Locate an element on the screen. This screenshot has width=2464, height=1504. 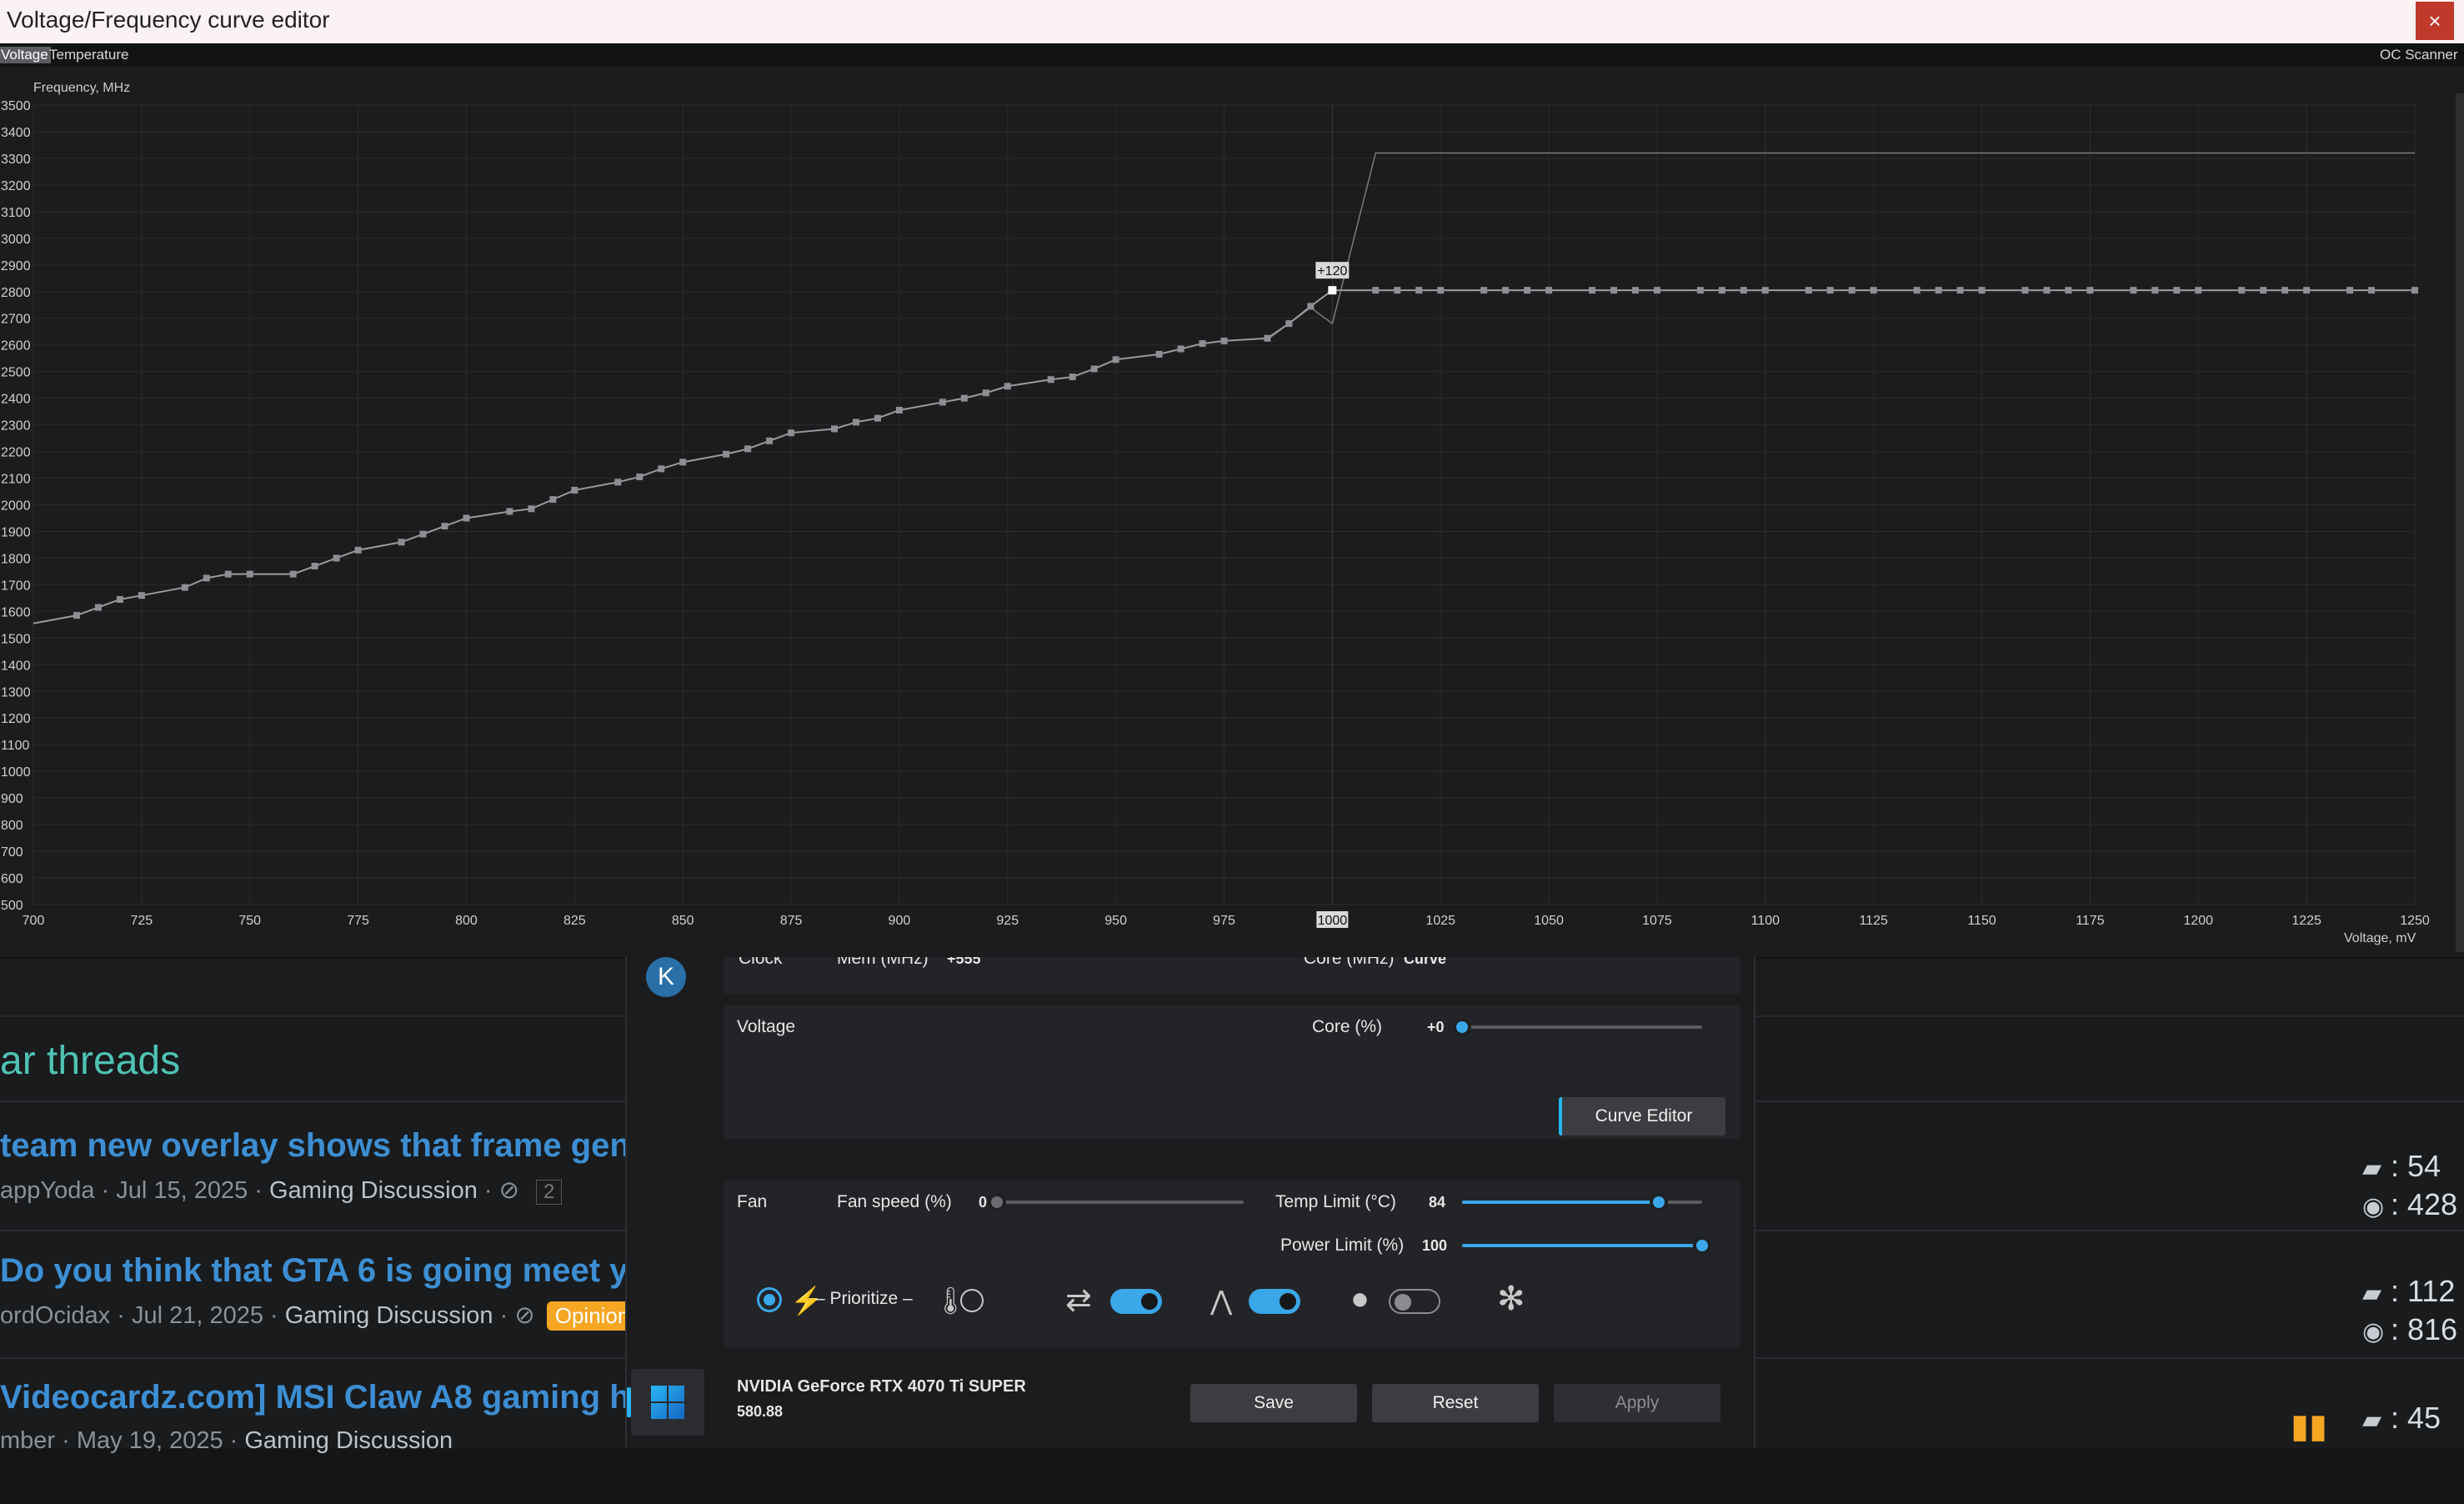
apply-button: Apply is located at coordinates (1637, 1403).